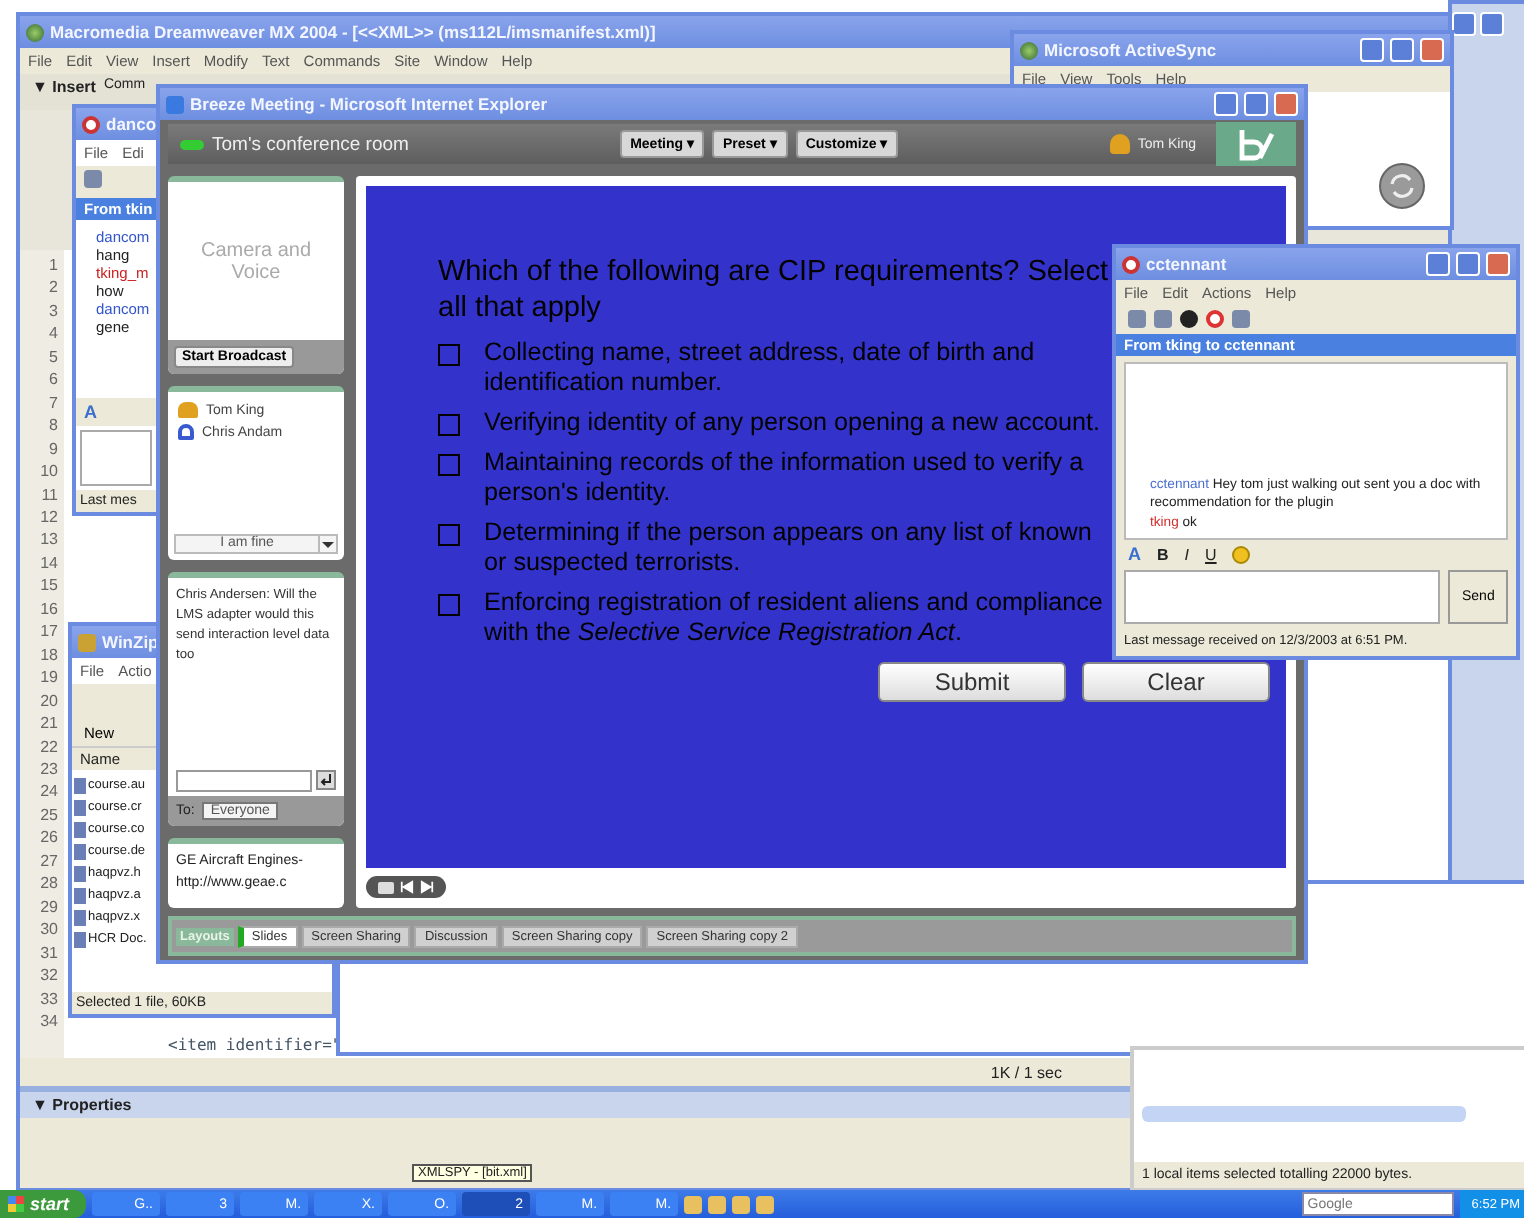 This screenshot has height=1218, width=1524. I want to click on window-title: Microsoft ActiveSync, so click(1130, 50).